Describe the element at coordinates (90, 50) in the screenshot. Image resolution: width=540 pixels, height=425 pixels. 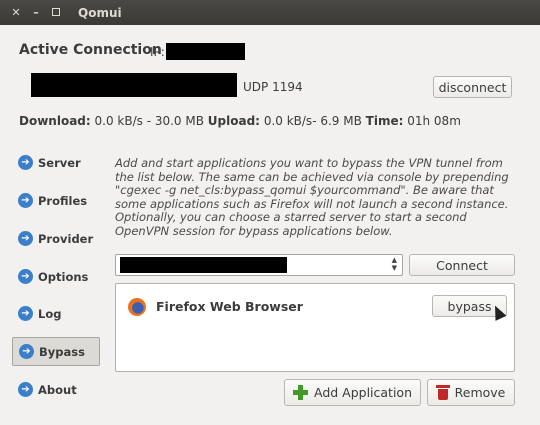
I see `active-connection-label: Active Connection` at that location.